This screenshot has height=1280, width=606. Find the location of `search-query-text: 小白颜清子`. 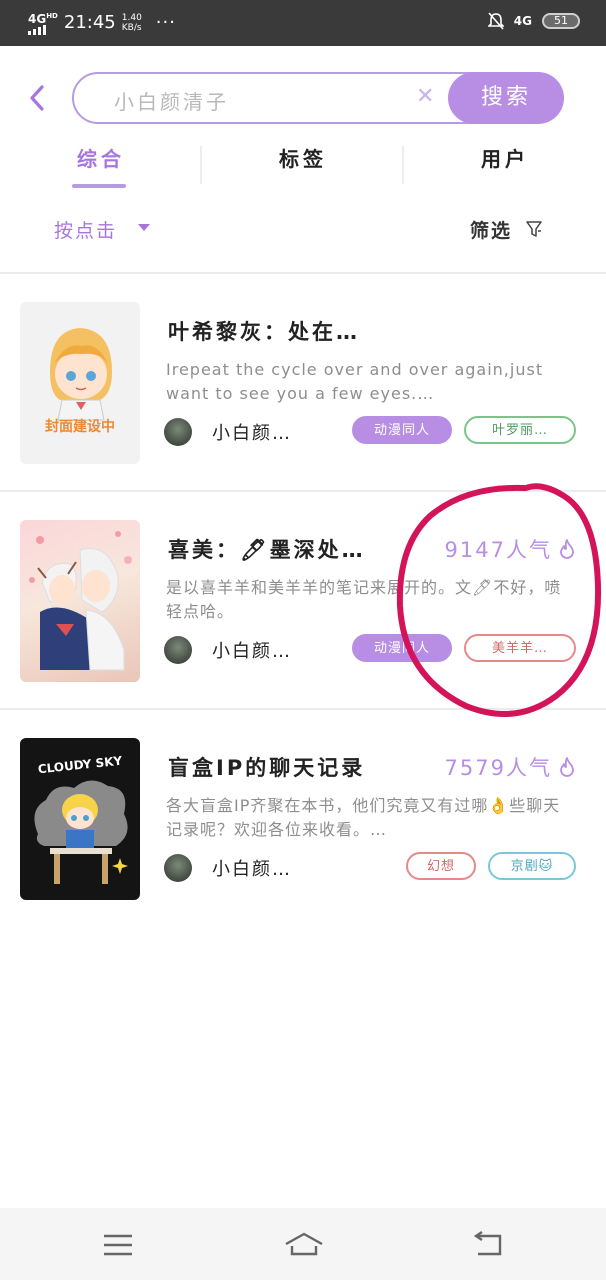

search-query-text: 小白颜清子 is located at coordinates (171, 102).